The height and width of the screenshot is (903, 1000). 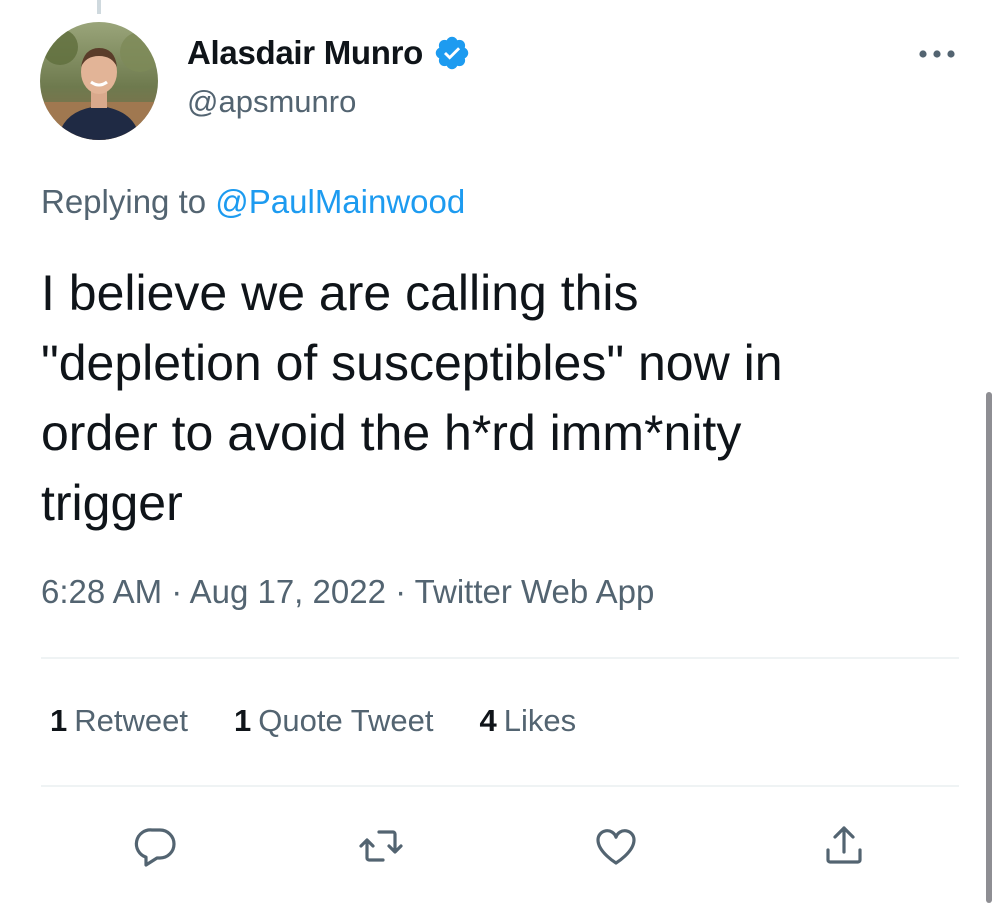 I want to click on retweet-icon, so click(x=381, y=846).